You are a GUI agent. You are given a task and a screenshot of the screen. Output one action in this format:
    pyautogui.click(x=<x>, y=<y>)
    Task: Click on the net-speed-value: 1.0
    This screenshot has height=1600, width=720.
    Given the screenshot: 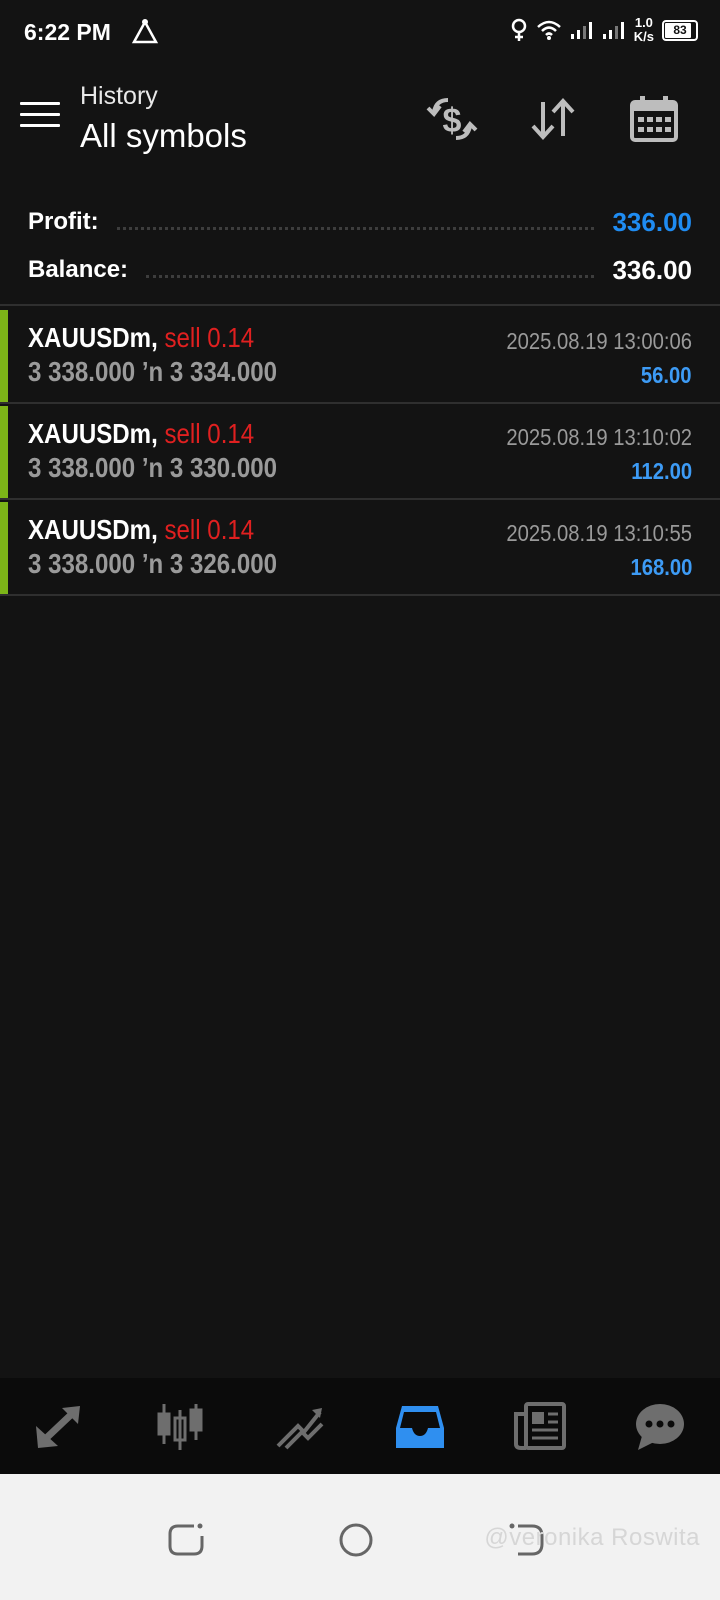 What is the action you would take?
    pyautogui.click(x=643, y=22)
    